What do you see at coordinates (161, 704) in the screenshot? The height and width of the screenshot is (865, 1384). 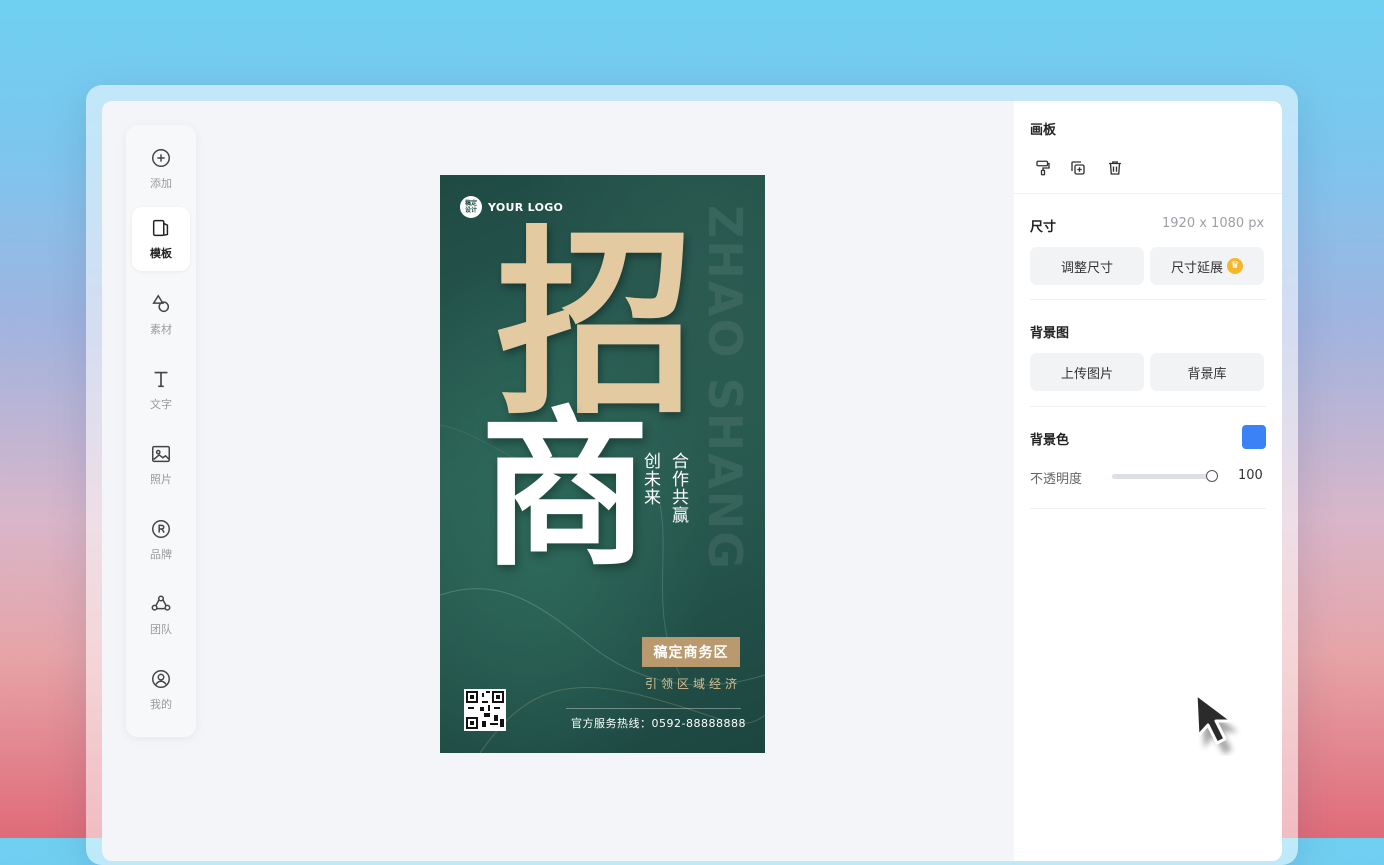 I see `tool-mine-label: 我的` at bounding box center [161, 704].